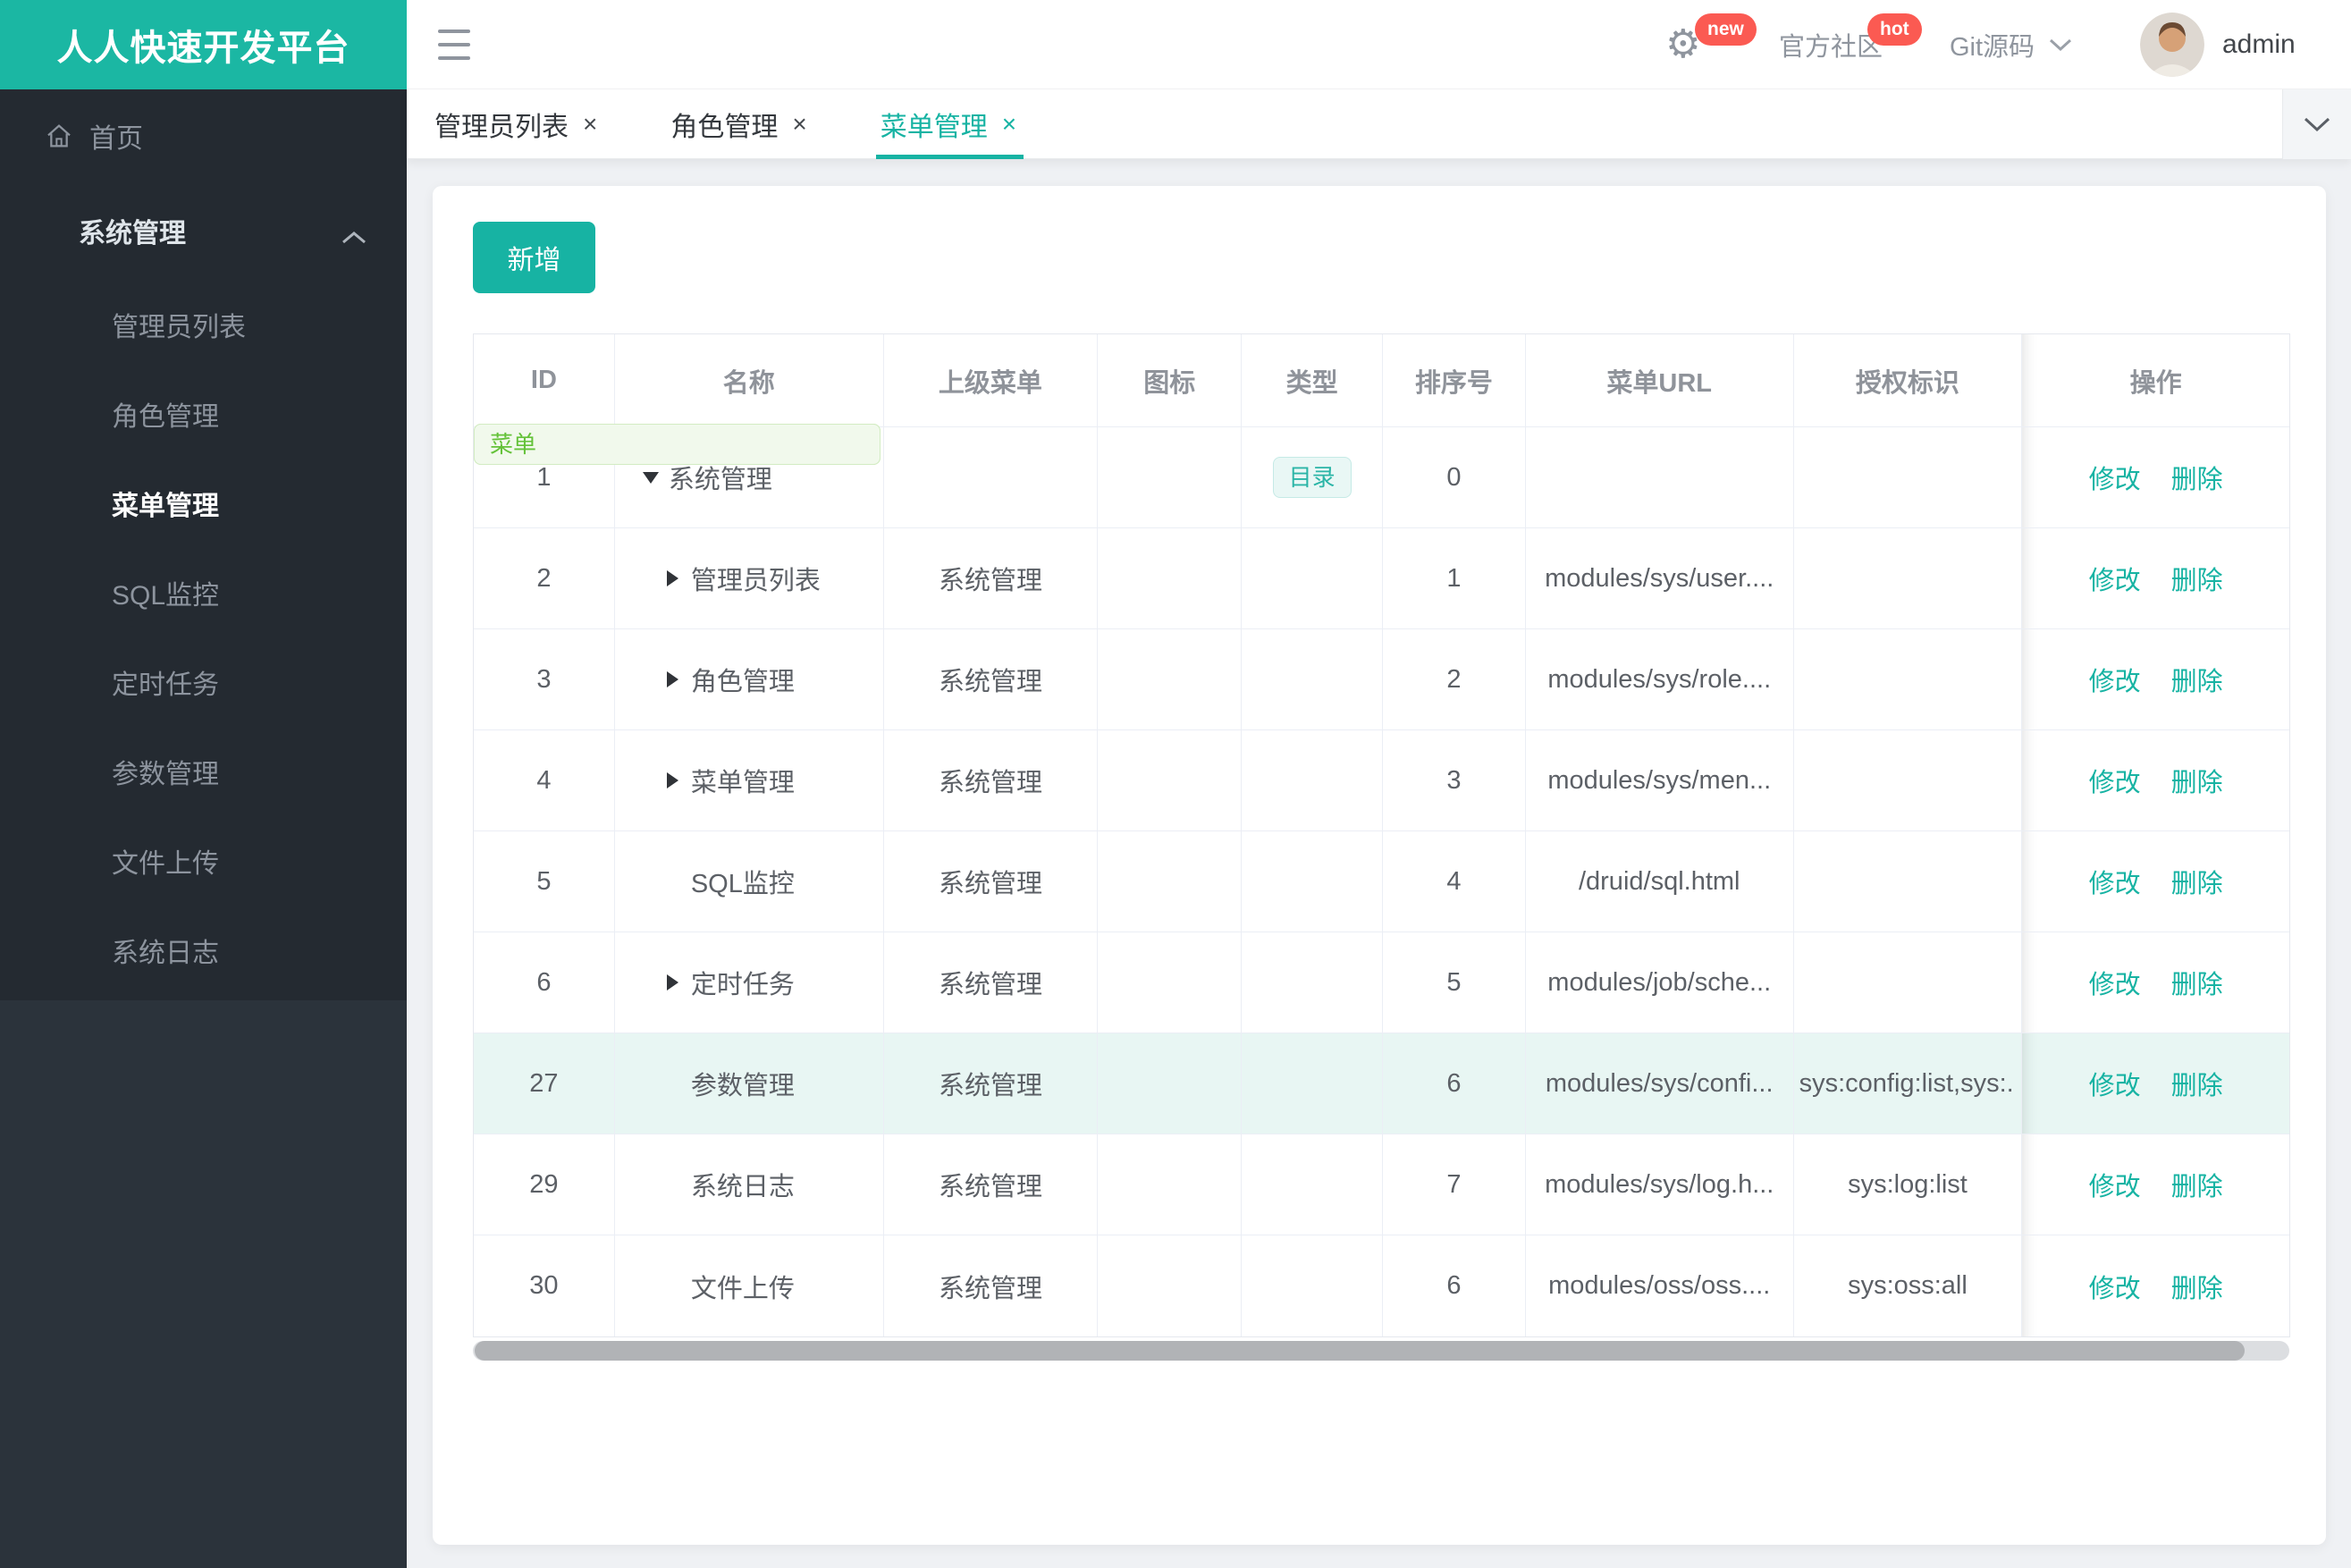  Describe the element at coordinates (1660, 477) in the screenshot. I see `cell-url` at that location.